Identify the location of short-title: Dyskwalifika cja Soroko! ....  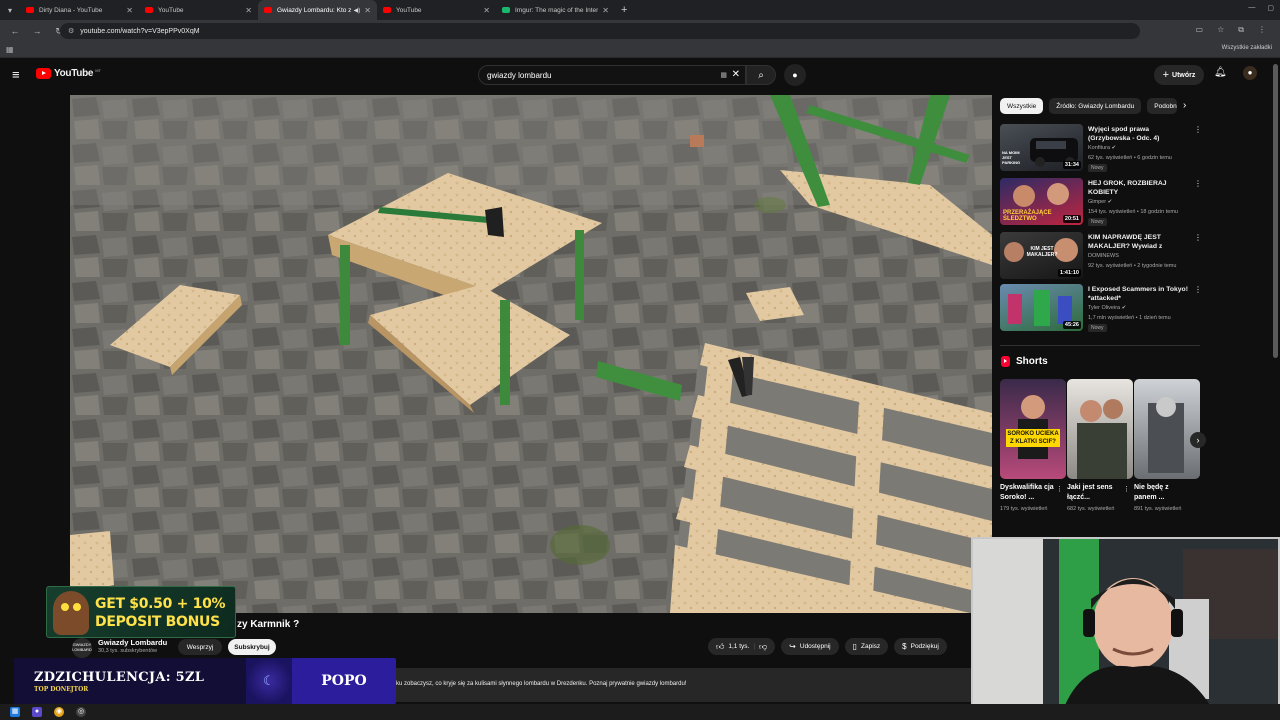
(1027, 493).